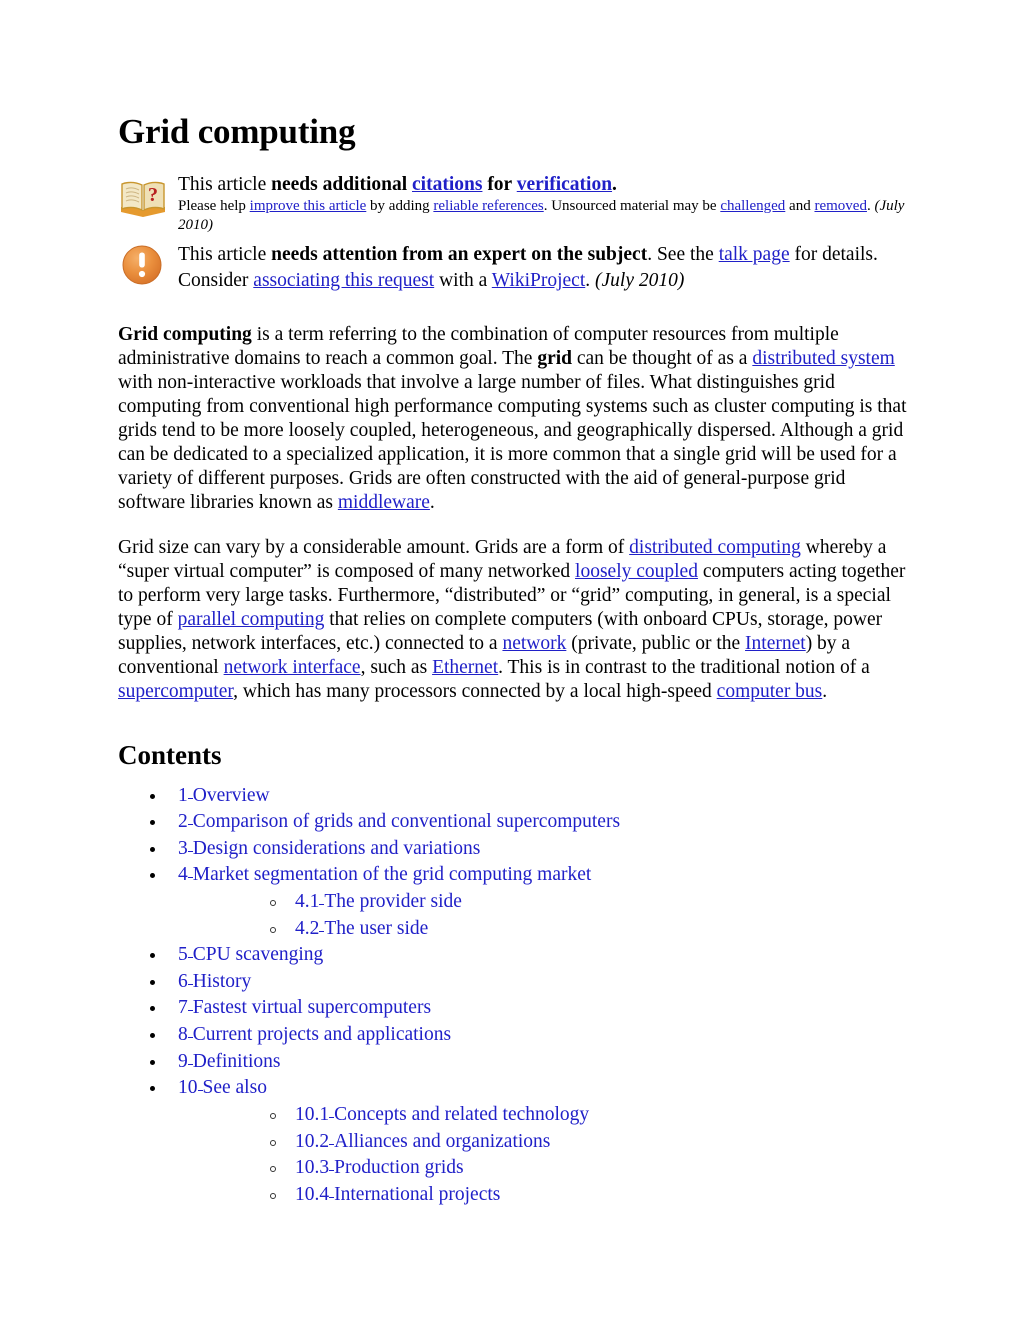 The width and height of the screenshot is (1020, 1320). What do you see at coordinates (396, 667) in the screenshot?
I see `paragraph-text: , such as` at bounding box center [396, 667].